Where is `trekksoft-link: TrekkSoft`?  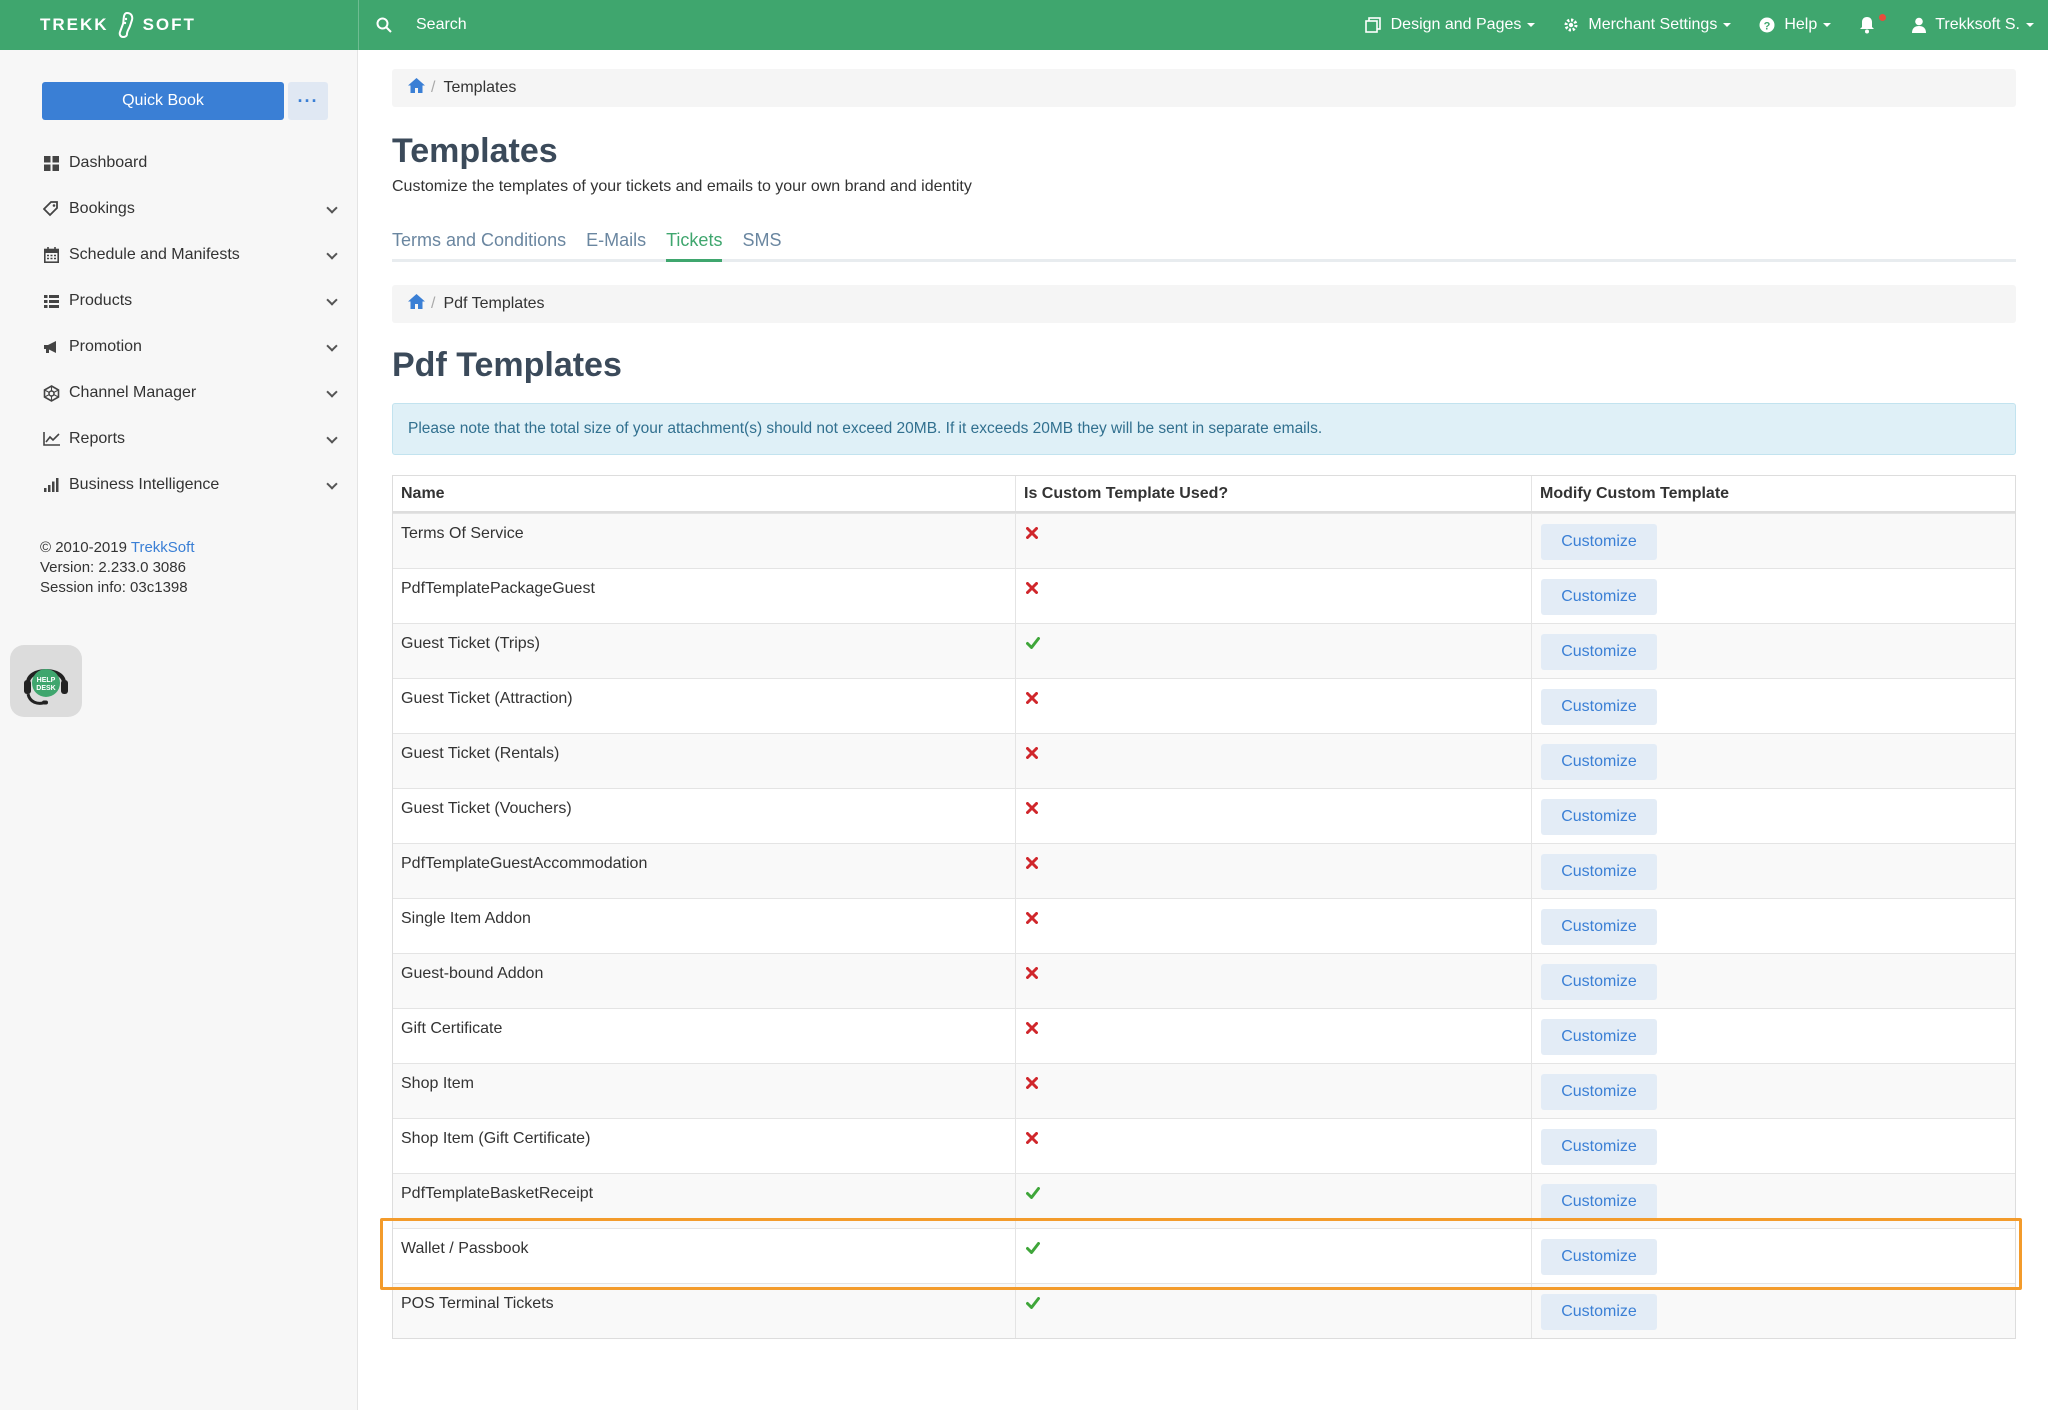 trekksoft-link: TrekkSoft is located at coordinates (163, 547).